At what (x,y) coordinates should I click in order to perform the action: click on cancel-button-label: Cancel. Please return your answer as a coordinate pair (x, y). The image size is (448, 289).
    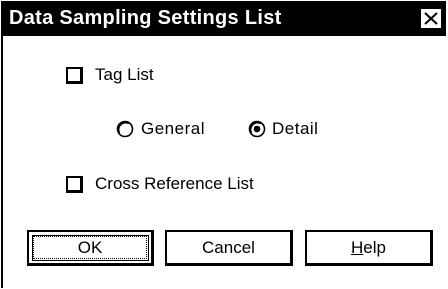
    Looking at the image, I should click on (228, 247).